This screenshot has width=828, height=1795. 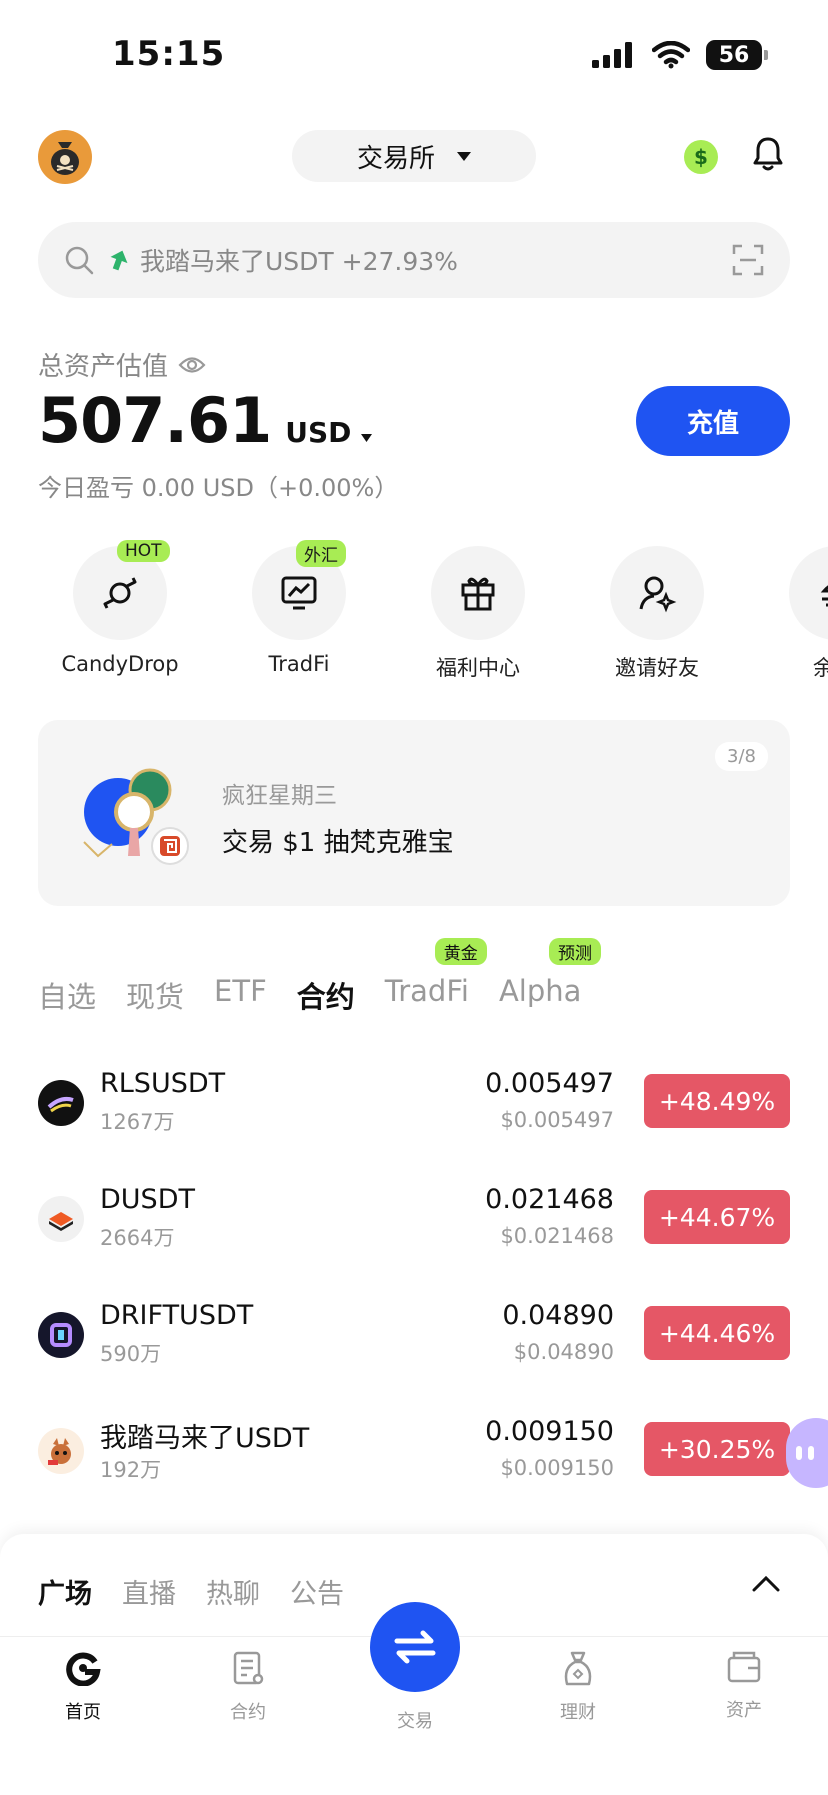 What do you see at coordinates (191, 1591) in the screenshot?
I see `feed-tabs: 广场 直播 热聊 公告` at bounding box center [191, 1591].